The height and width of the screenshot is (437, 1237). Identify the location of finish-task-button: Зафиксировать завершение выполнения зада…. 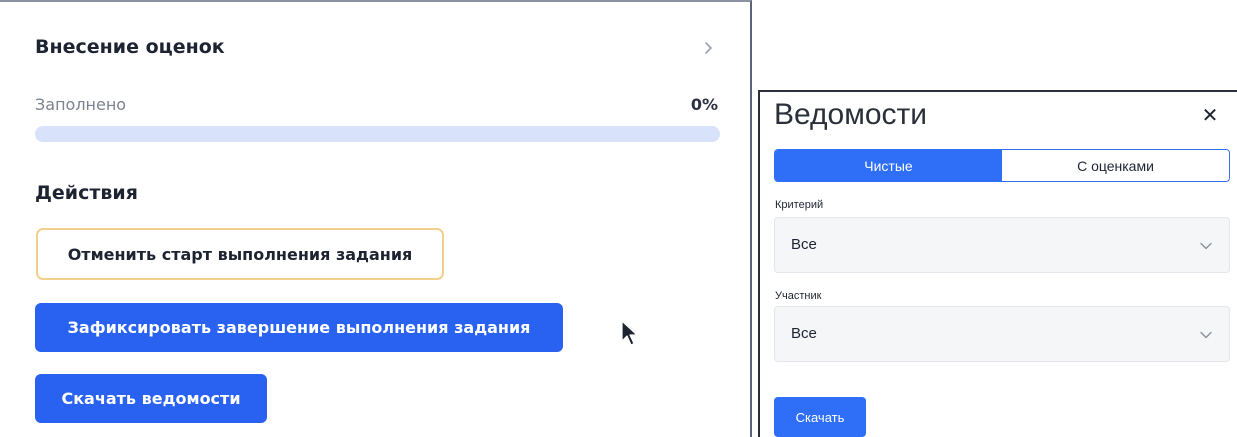
(299, 327).